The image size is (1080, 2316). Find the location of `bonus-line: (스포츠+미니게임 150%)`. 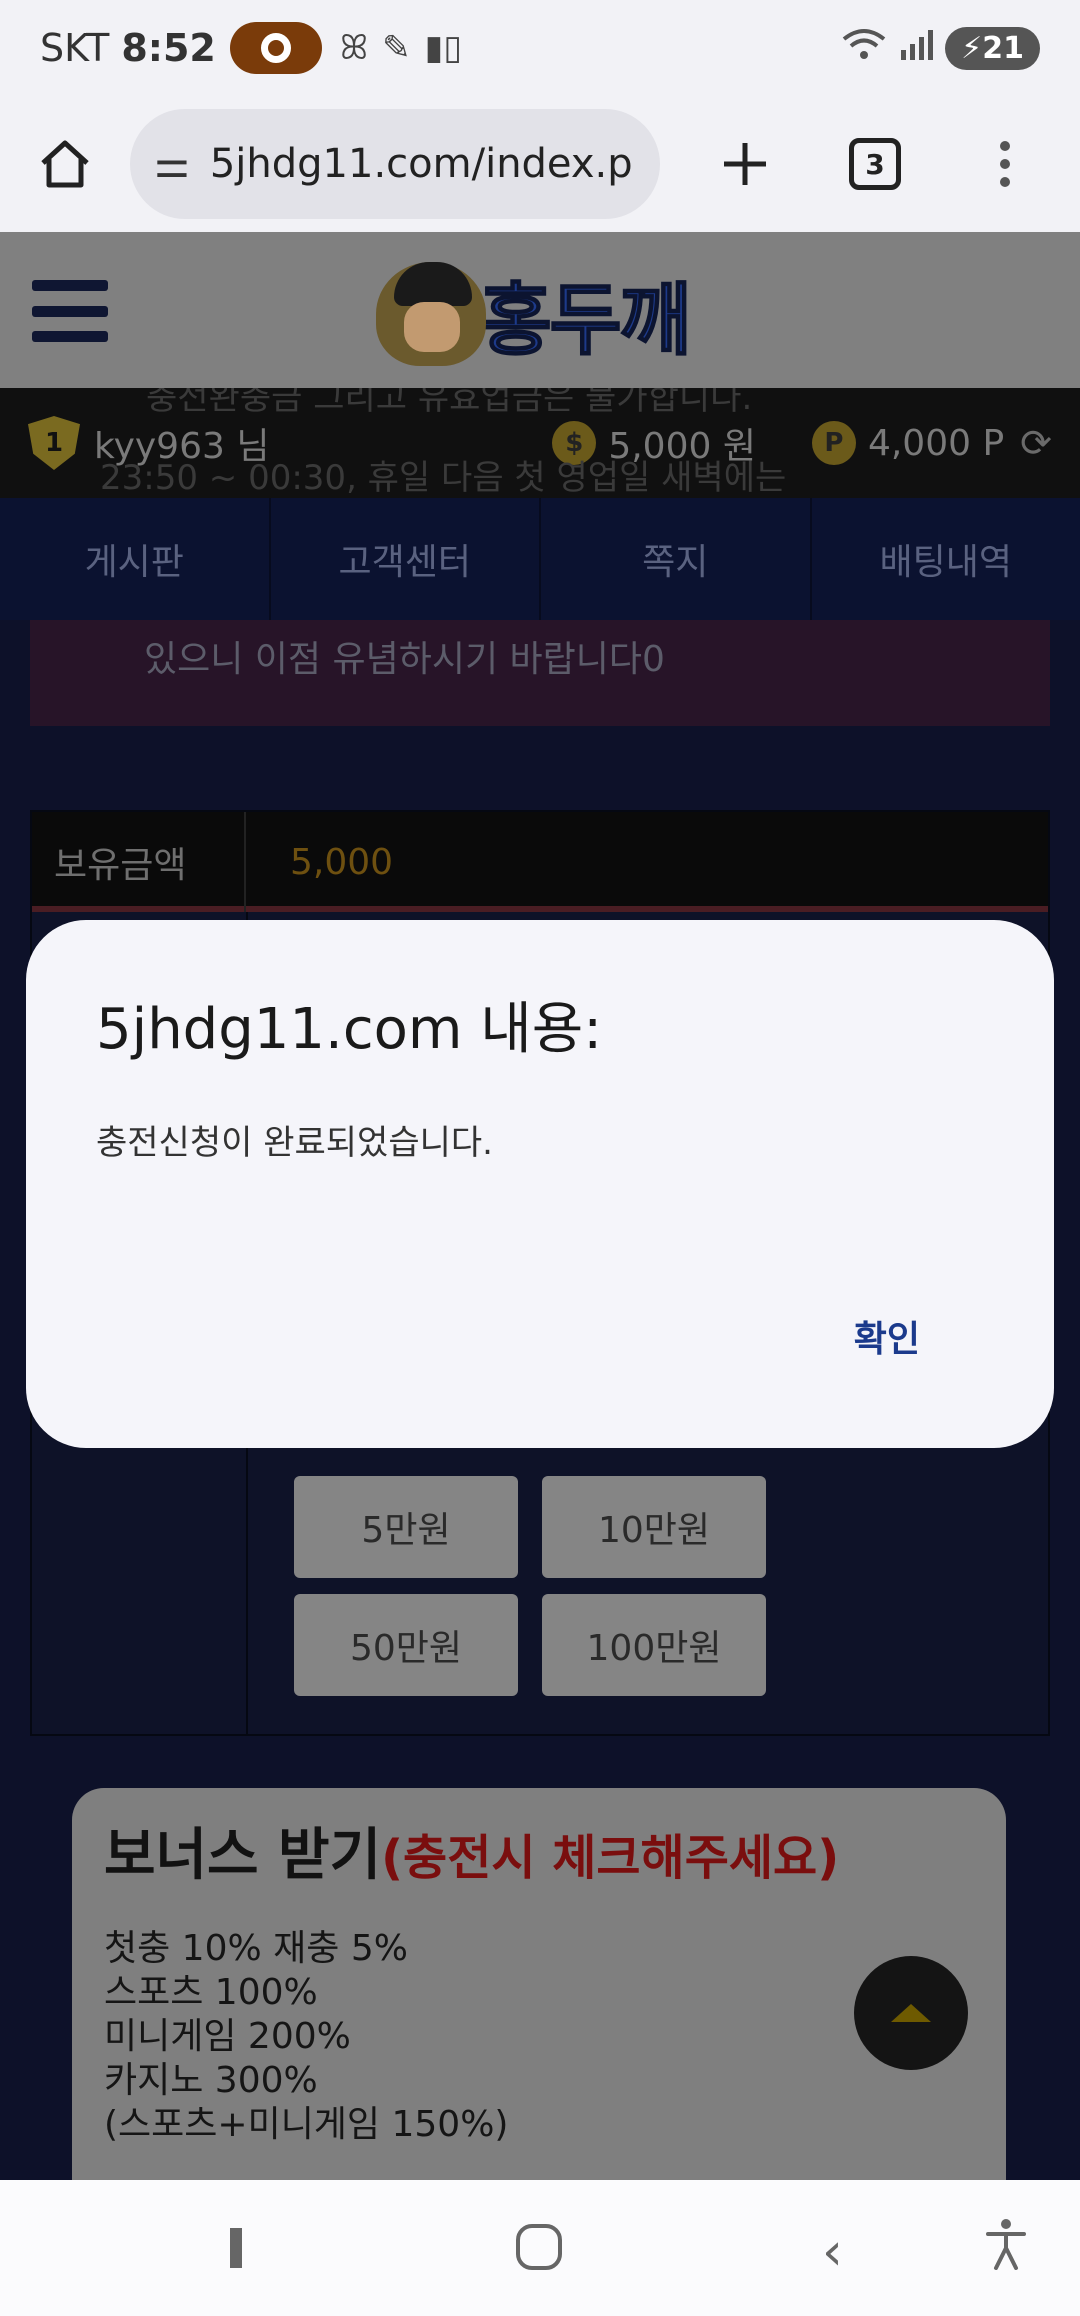

bonus-line: (스포츠+미니게임 150%) is located at coordinates (306, 2124).